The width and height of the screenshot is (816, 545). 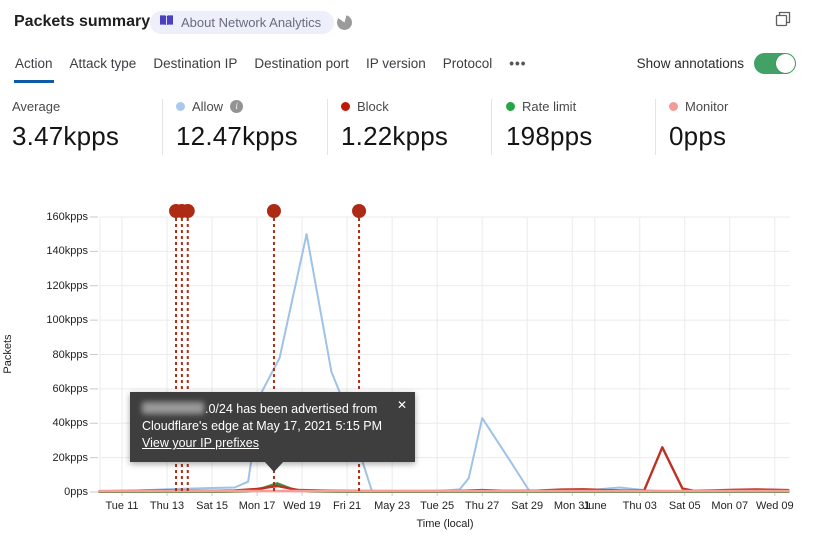 I want to click on stat-value: 0pps, so click(x=698, y=136).